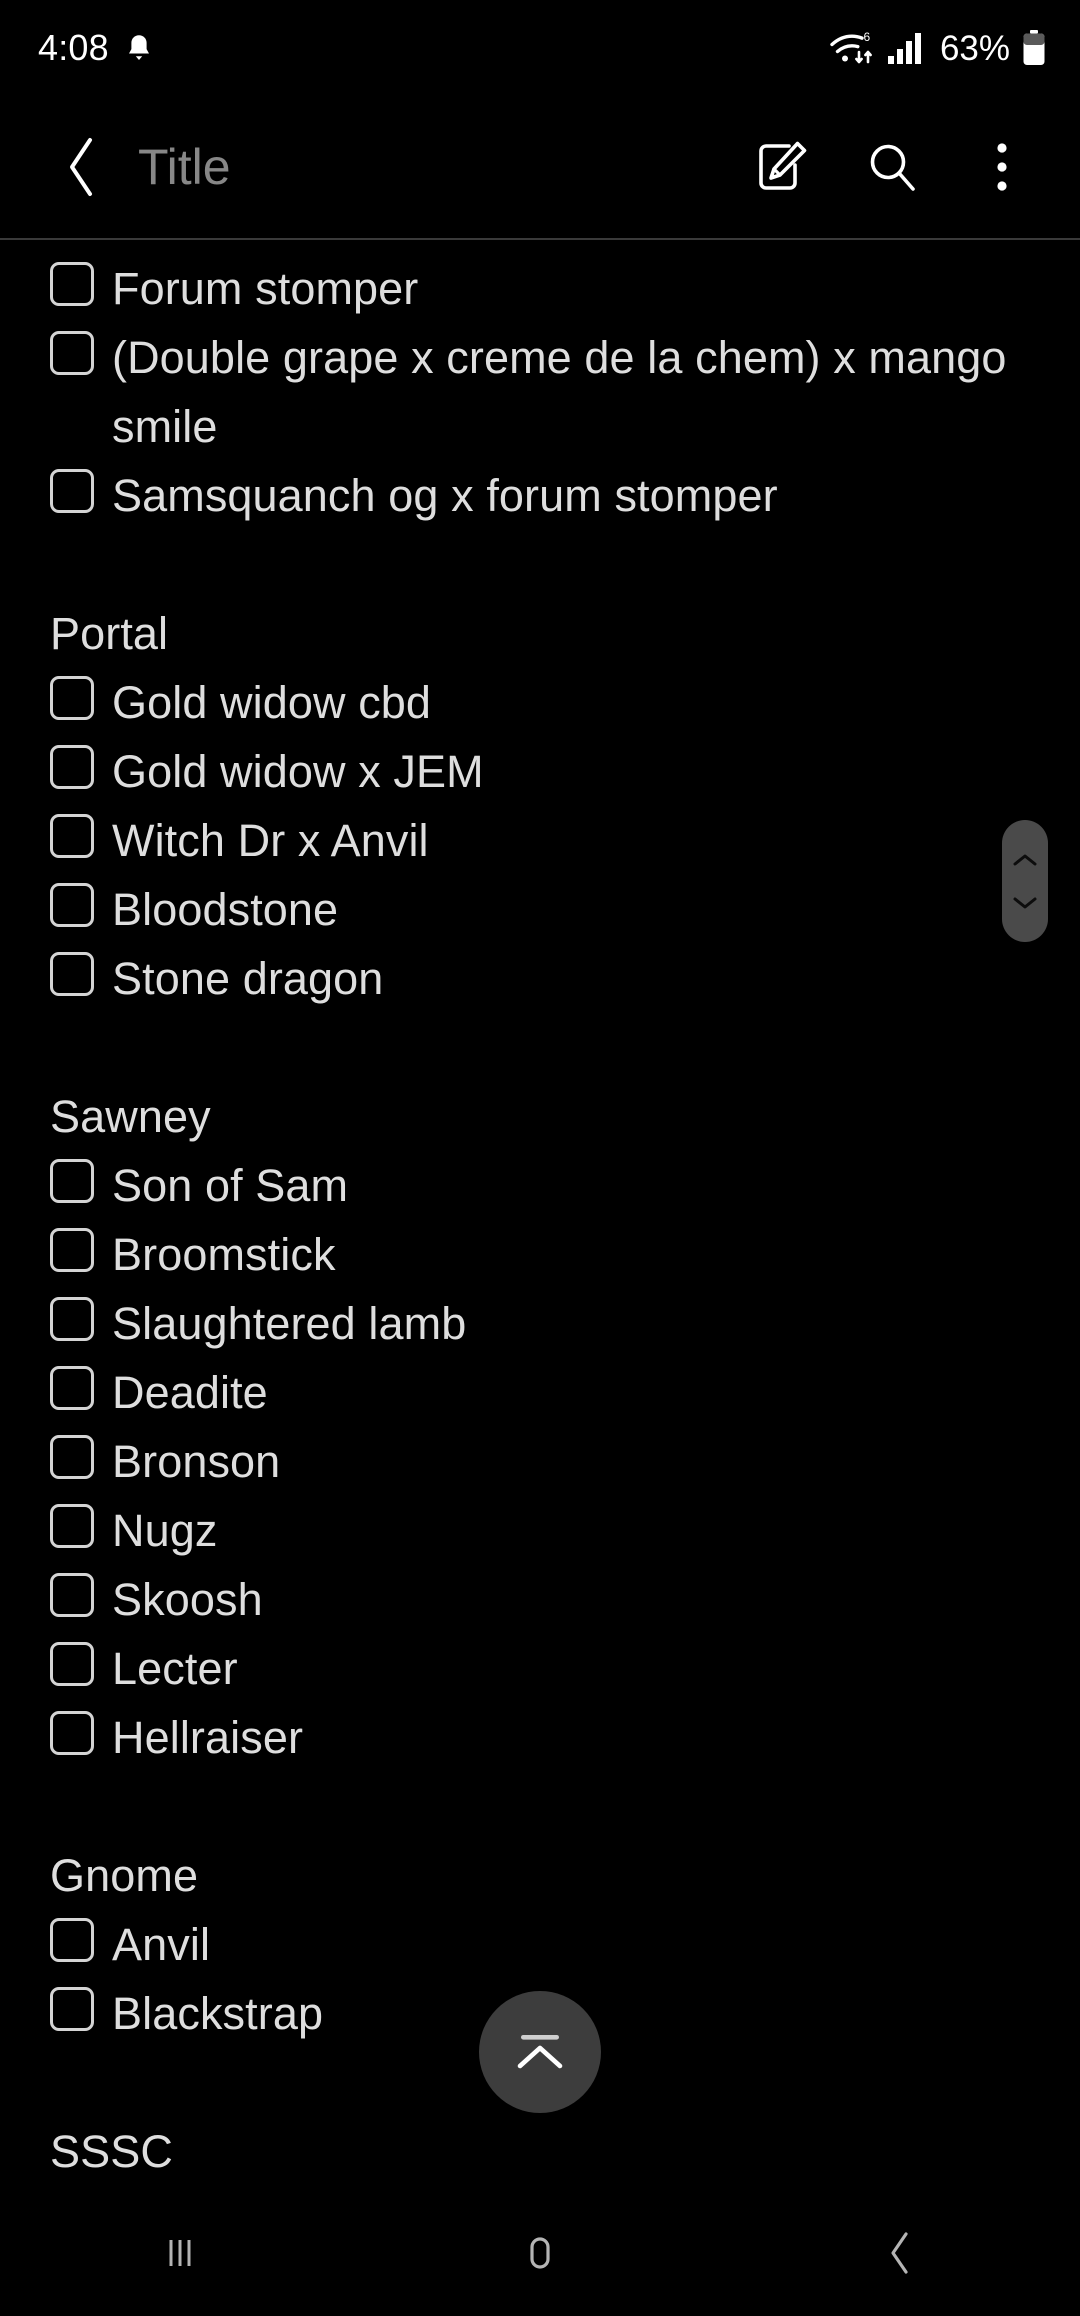  Describe the element at coordinates (540, 1185) in the screenshot. I see `note-checklist-item: Son of Sam` at that location.